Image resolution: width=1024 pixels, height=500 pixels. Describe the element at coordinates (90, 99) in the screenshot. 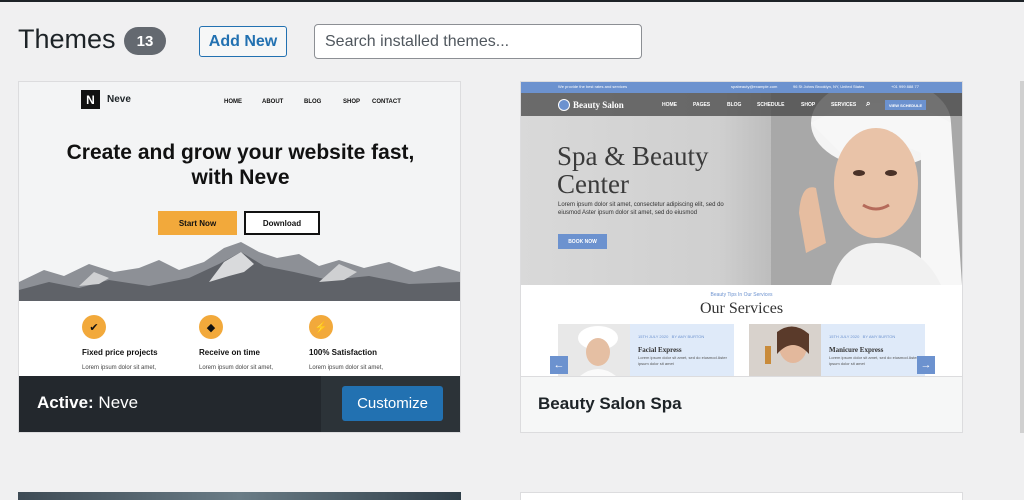

I see `neve-logo: N` at that location.